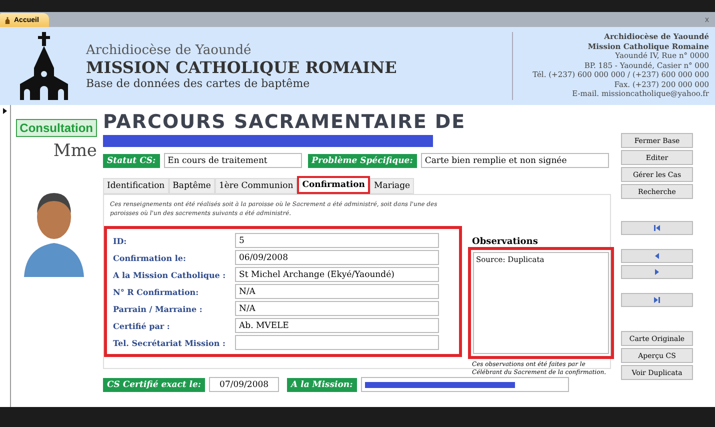 The height and width of the screenshot is (427, 715). What do you see at coordinates (170, 275) in the screenshot?
I see `field-label: A la Mission Catholique :` at bounding box center [170, 275].